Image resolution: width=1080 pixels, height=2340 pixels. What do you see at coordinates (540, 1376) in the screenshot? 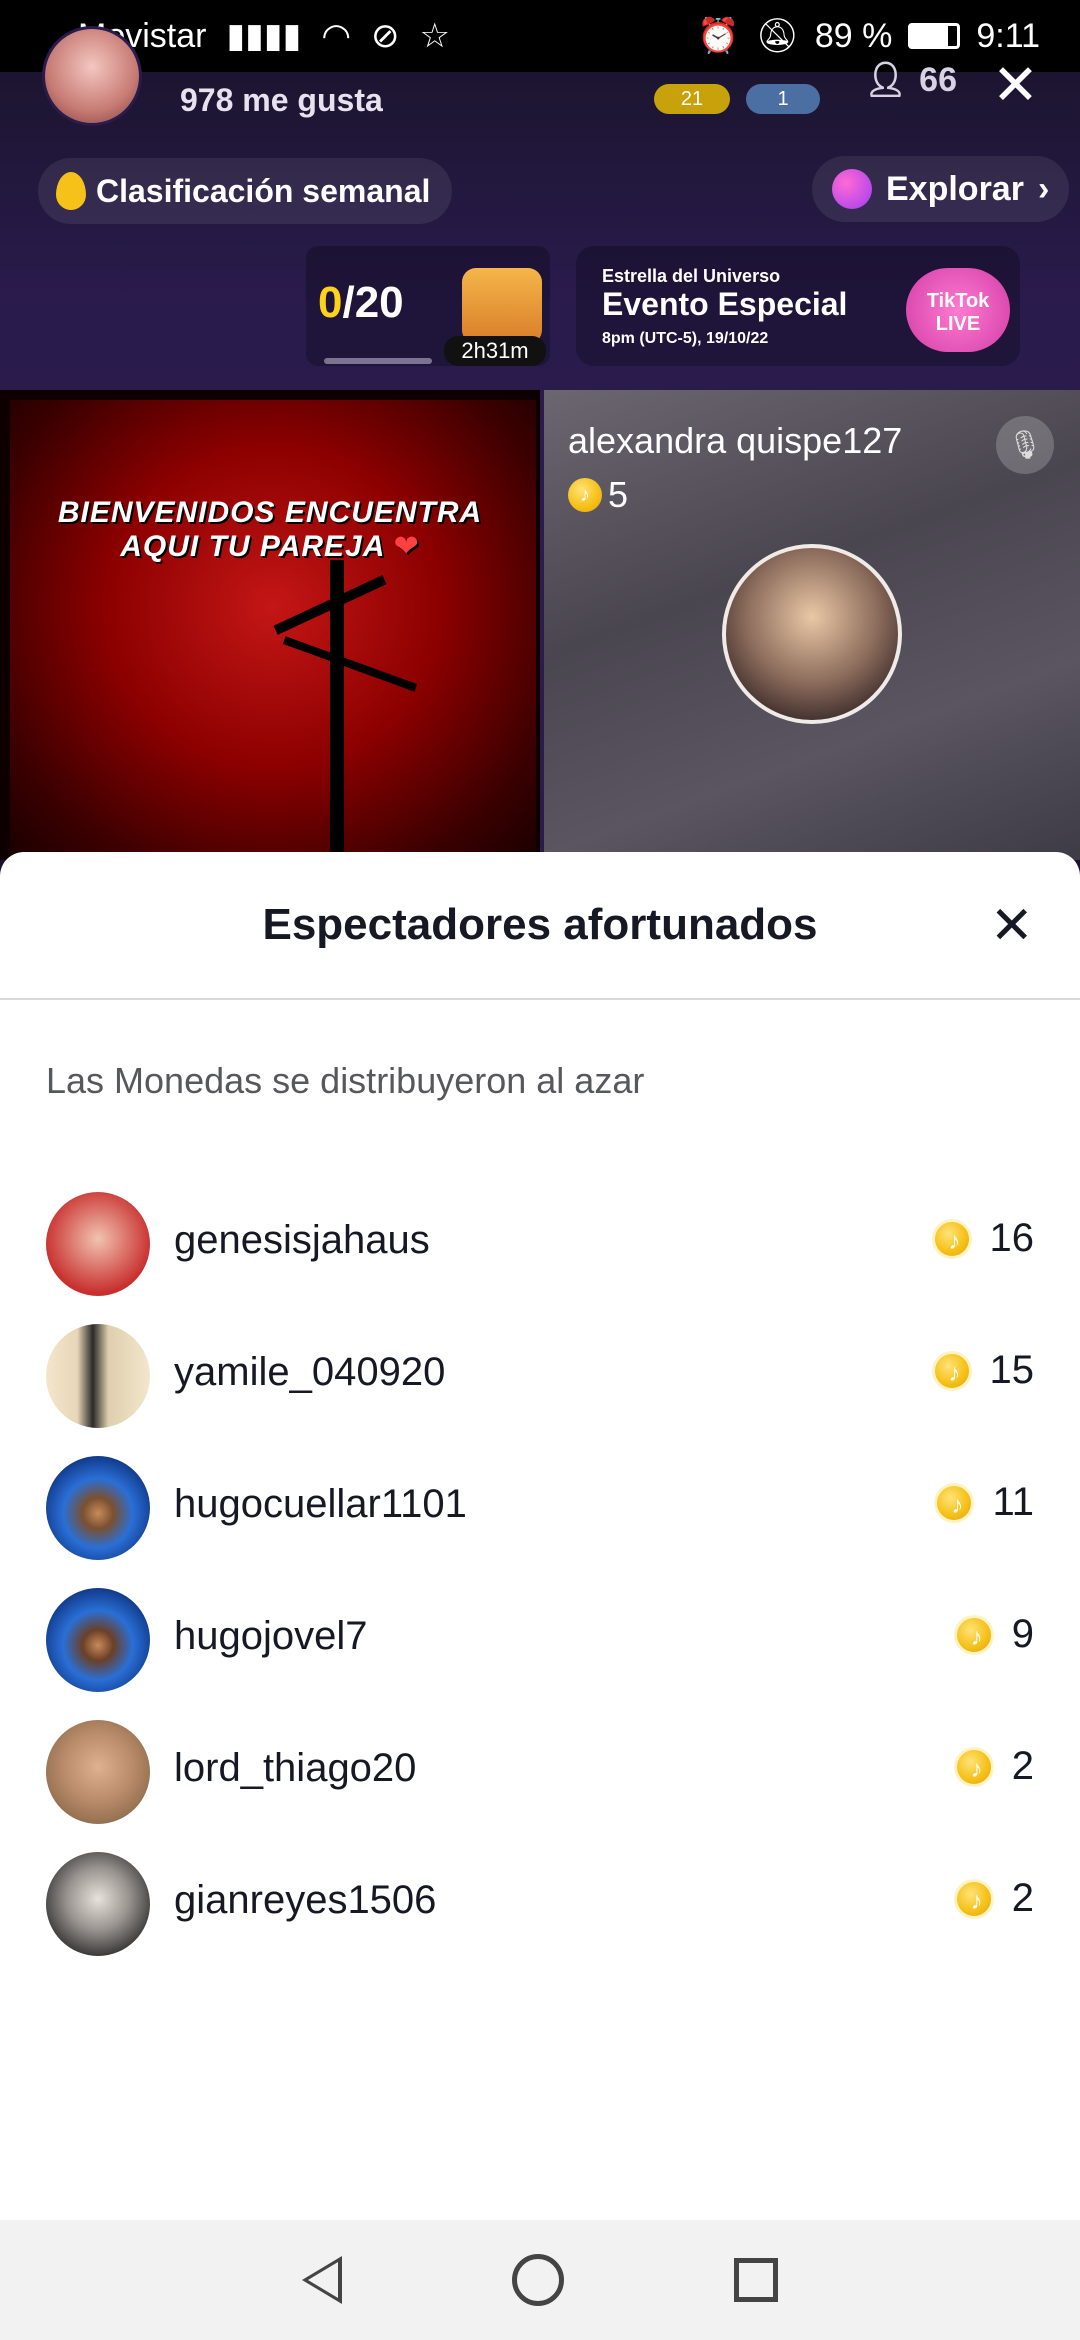
I see `list-item: yamile_040920 15` at bounding box center [540, 1376].